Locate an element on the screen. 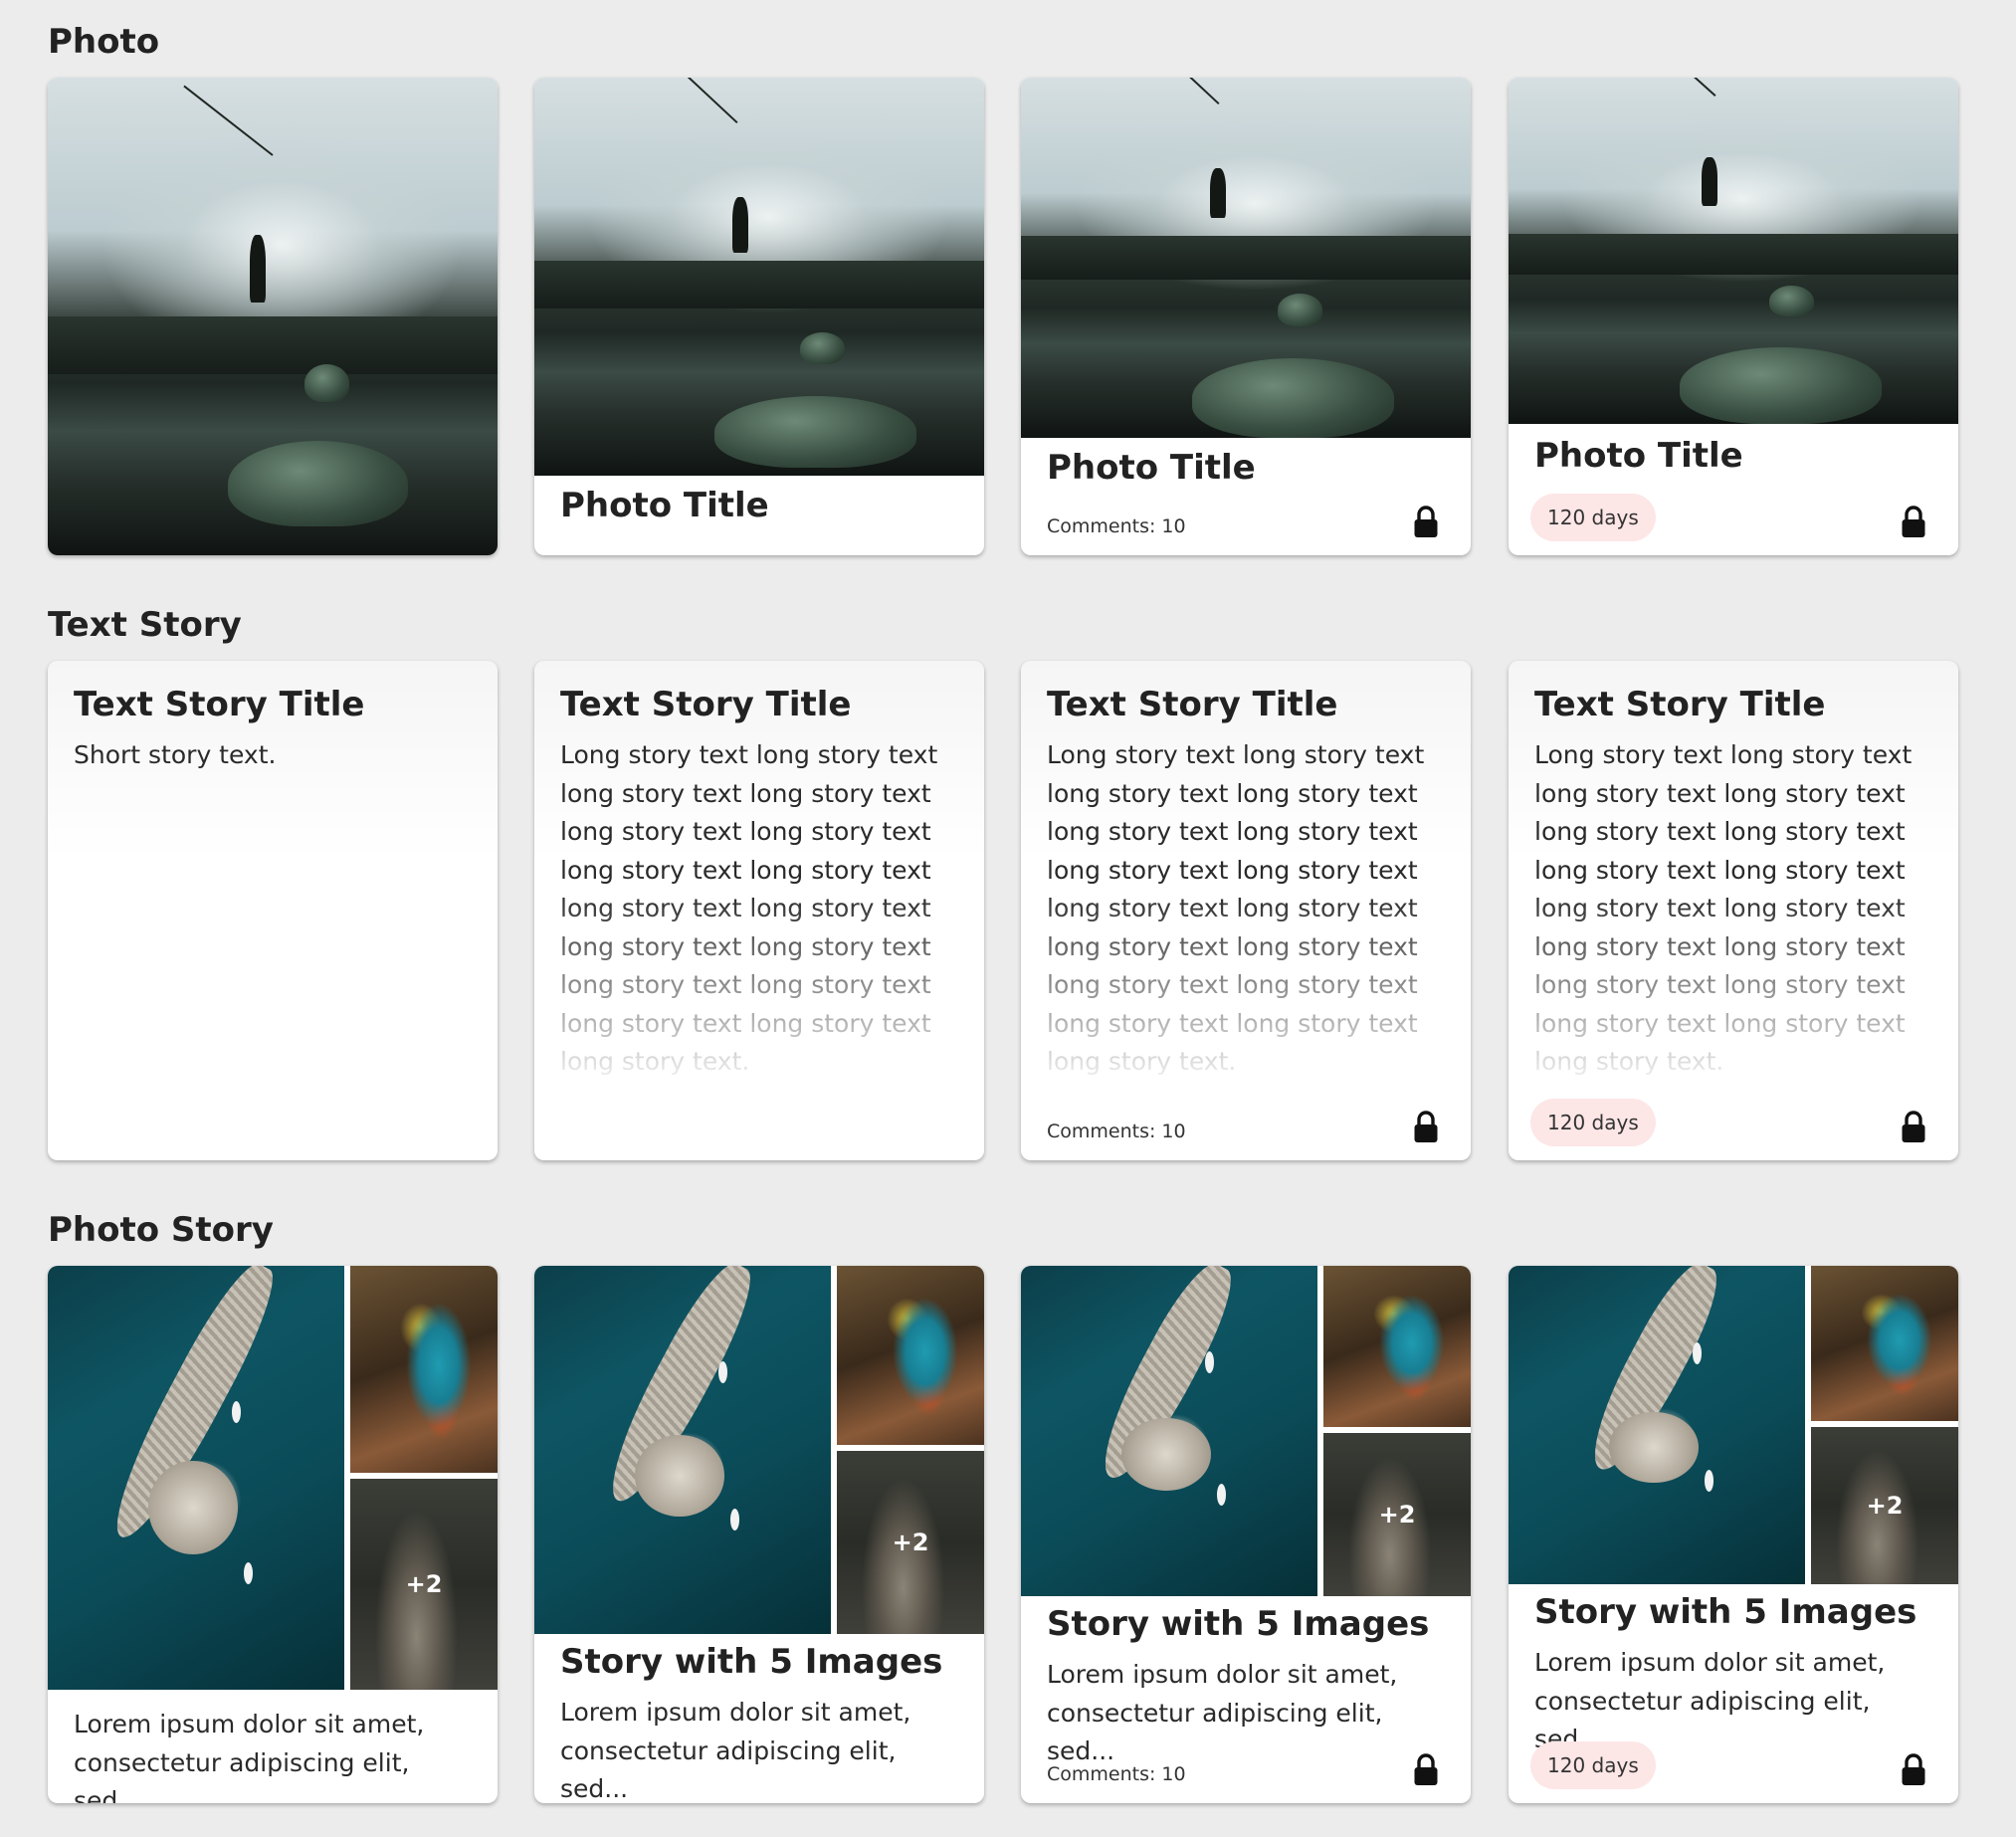  text-story-card-short: Text Story Title Short story text. is located at coordinates (273, 910).